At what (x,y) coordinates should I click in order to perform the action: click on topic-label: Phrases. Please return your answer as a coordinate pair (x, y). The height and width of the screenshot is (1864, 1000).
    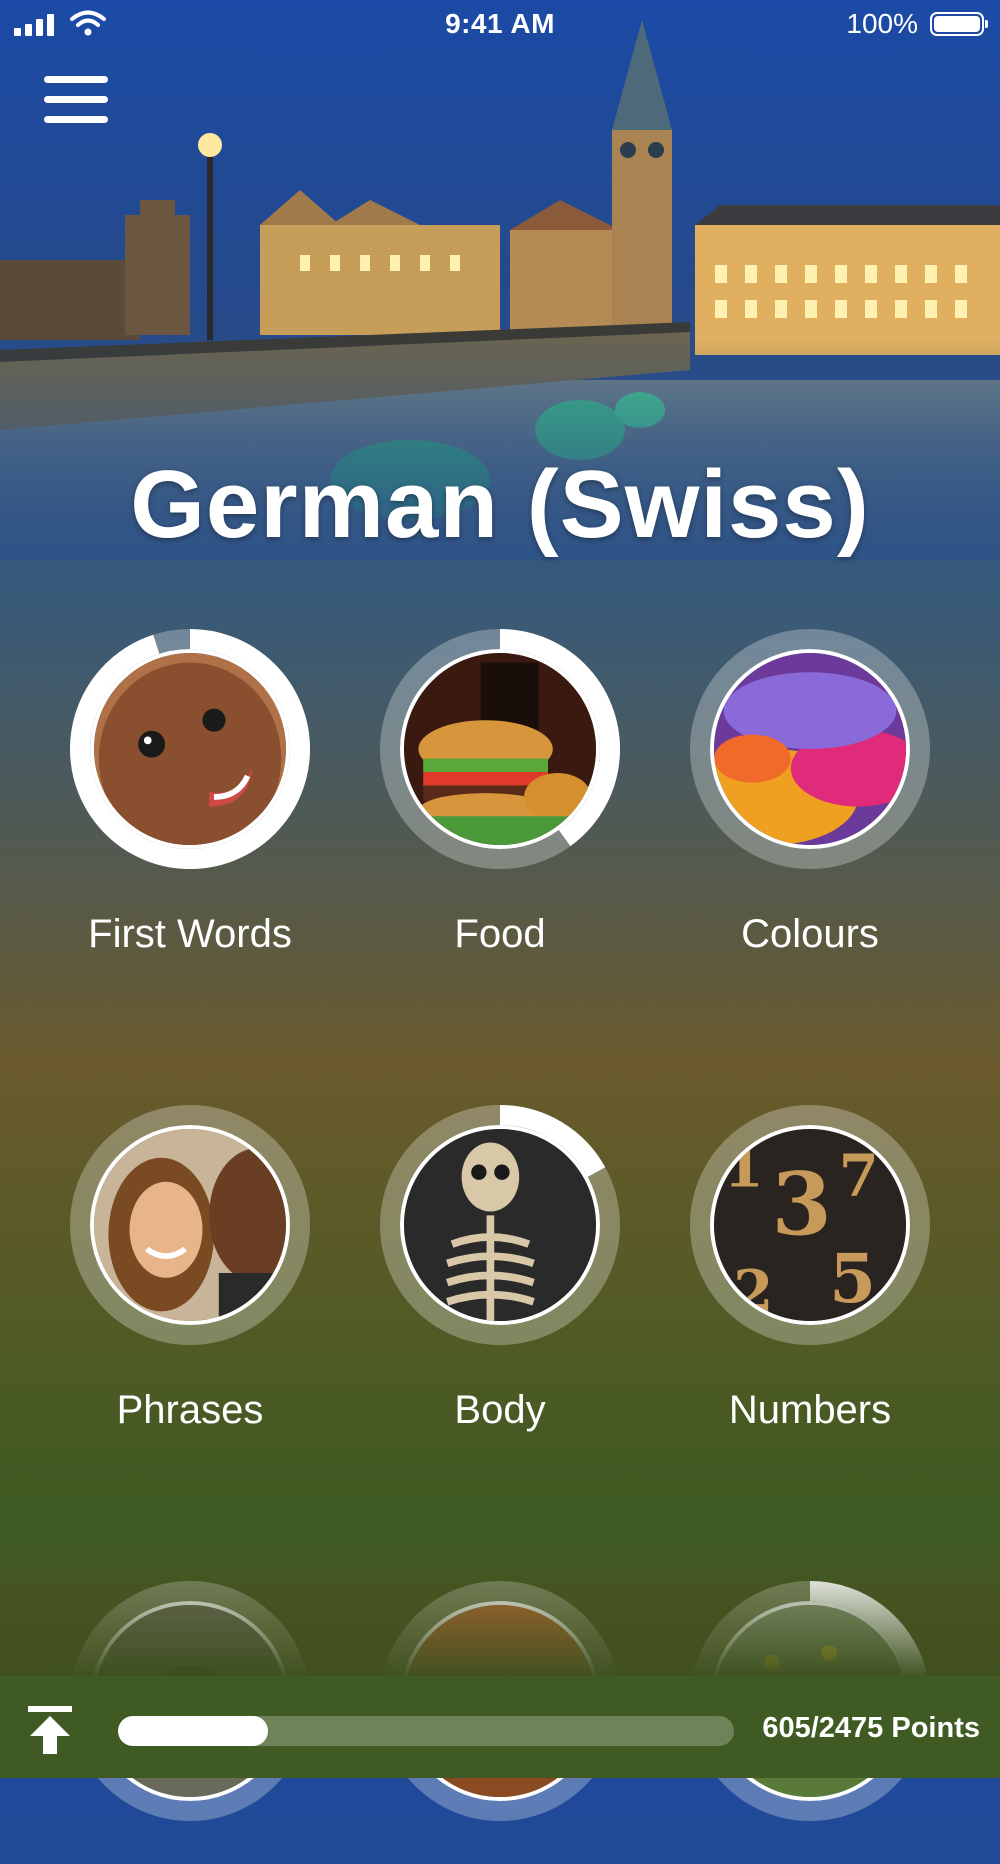
    Looking at the image, I should click on (190, 1410).